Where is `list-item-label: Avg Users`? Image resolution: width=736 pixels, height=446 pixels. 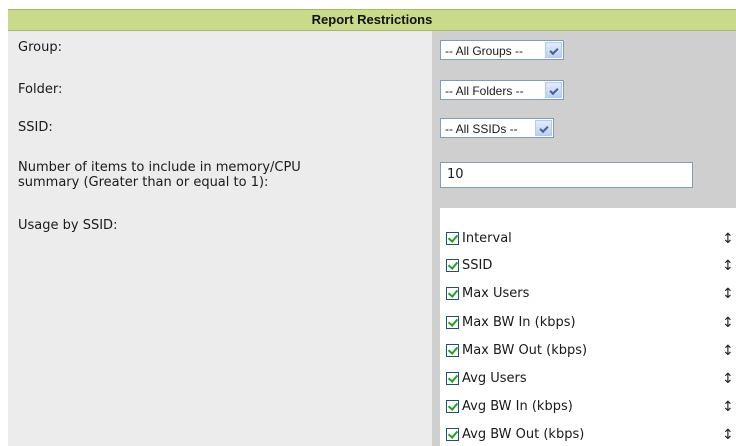
list-item-label: Avg Users is located at coordinates (494, 378).